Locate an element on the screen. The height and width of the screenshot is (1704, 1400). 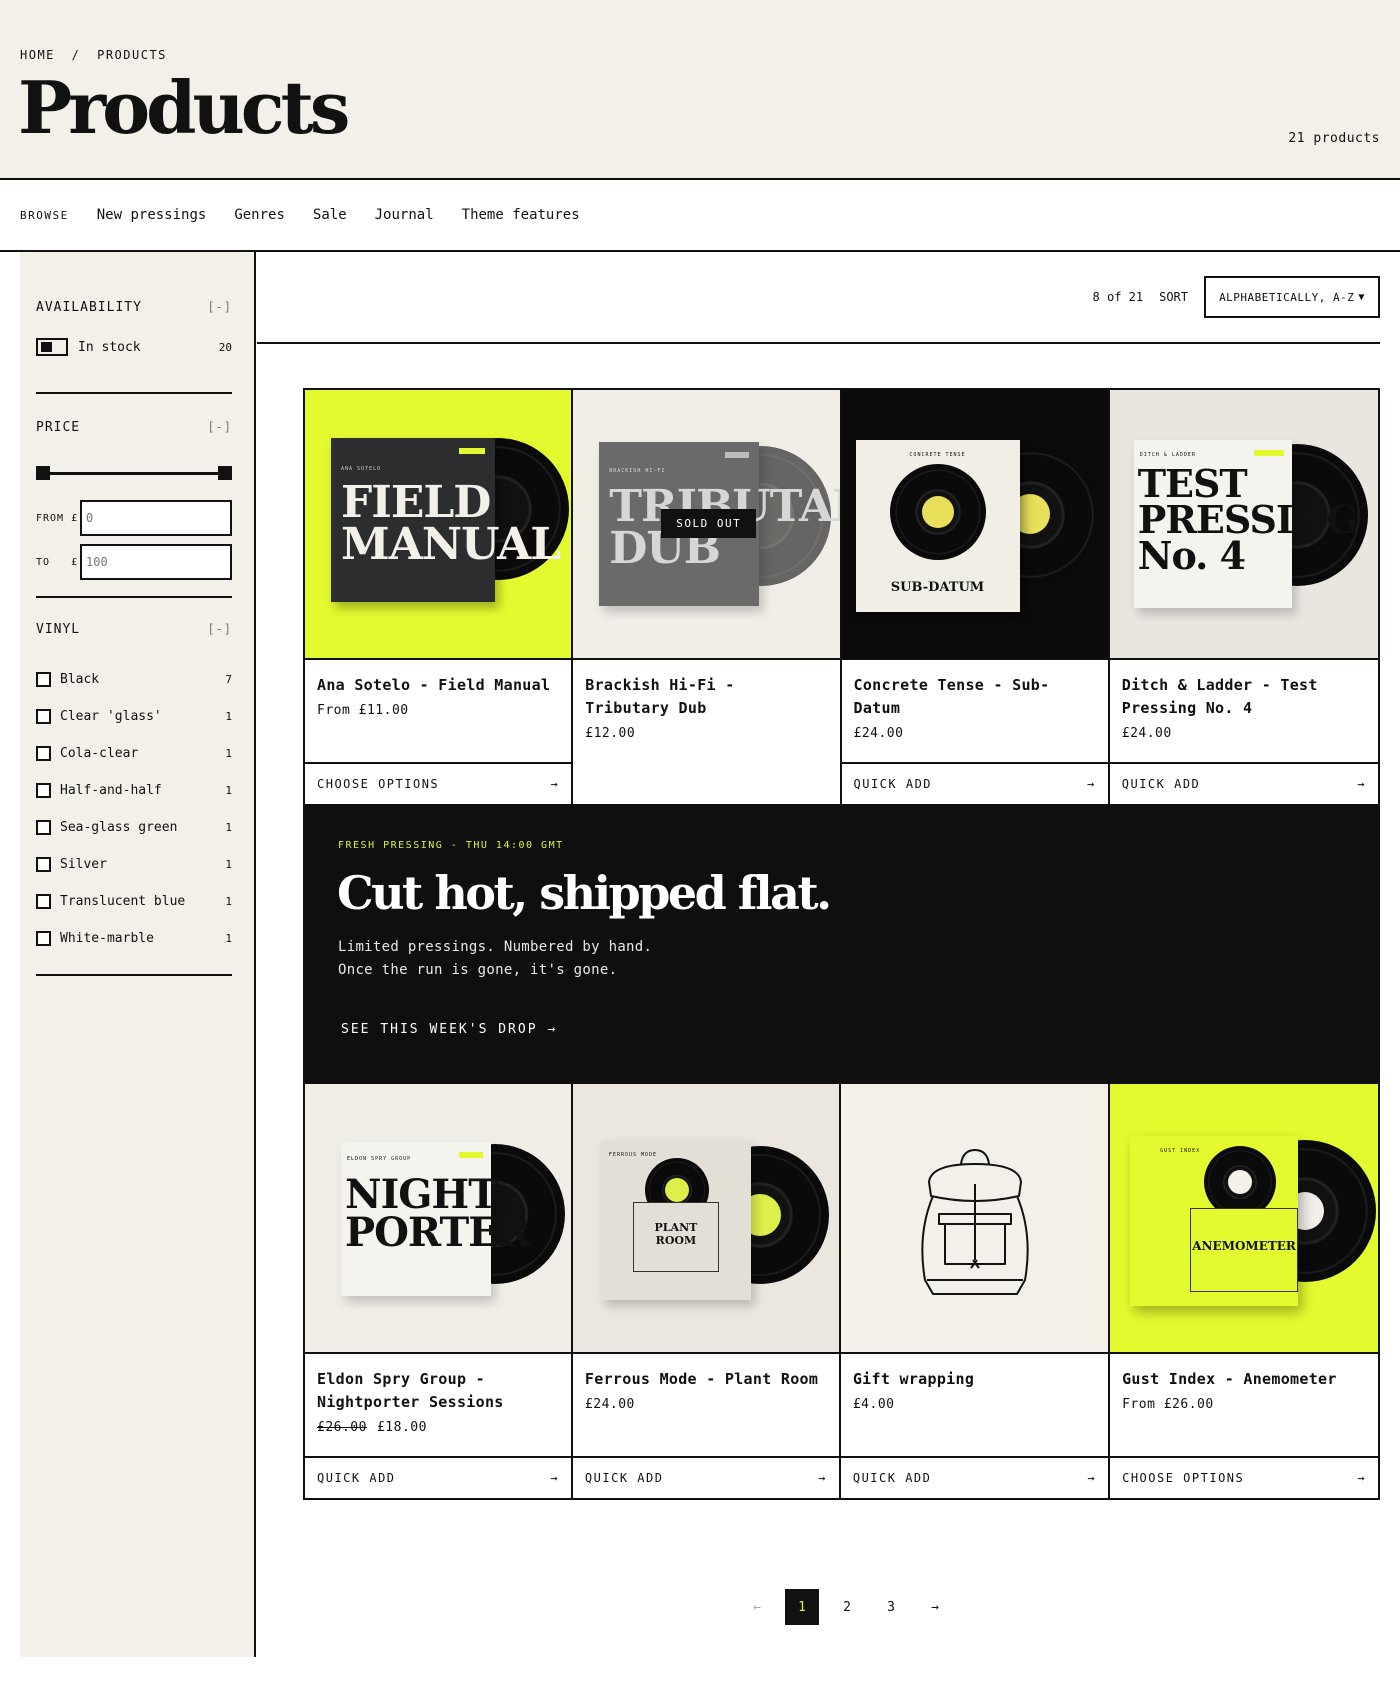
pagination: ← 1 2 3 → is located at coordinates (846, 1607).